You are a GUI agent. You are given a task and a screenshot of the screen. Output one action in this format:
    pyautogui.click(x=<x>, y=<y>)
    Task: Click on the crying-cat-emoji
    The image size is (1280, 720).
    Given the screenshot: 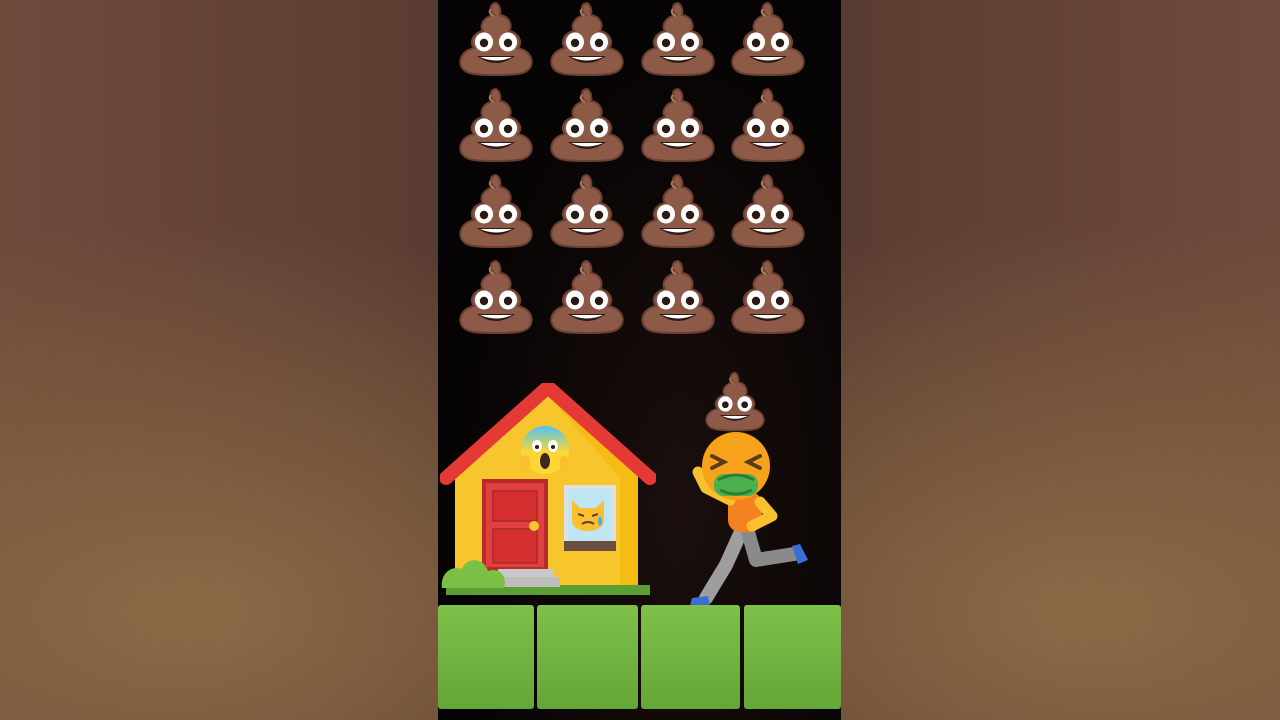 What is the action you would take?
    pyautogui.click(x=588, y=515)
    